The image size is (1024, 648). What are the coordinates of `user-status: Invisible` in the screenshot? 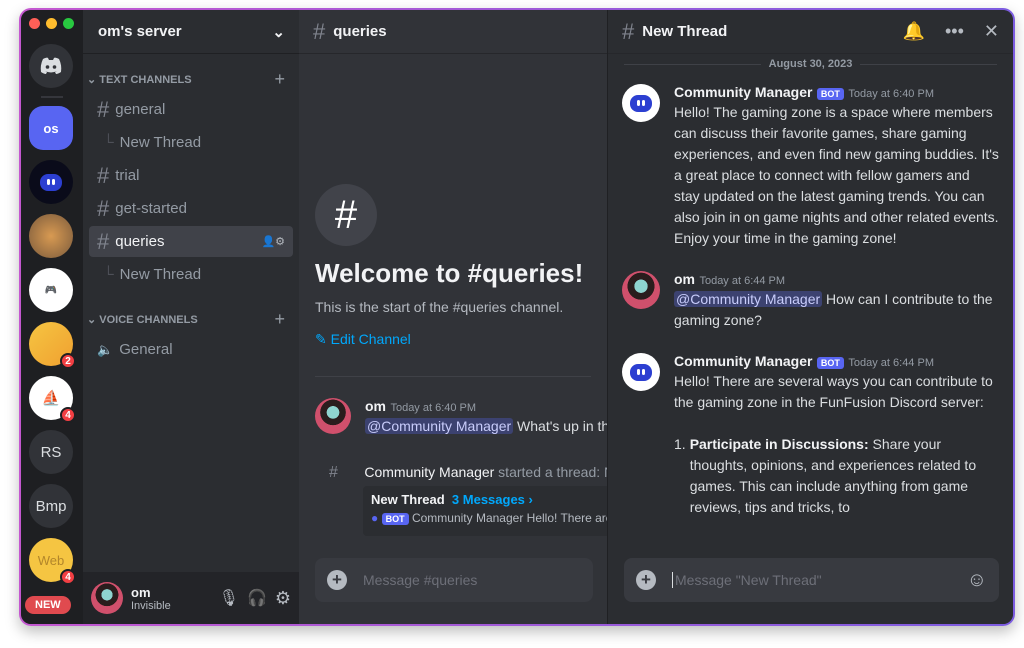 It's located at (151, 605).